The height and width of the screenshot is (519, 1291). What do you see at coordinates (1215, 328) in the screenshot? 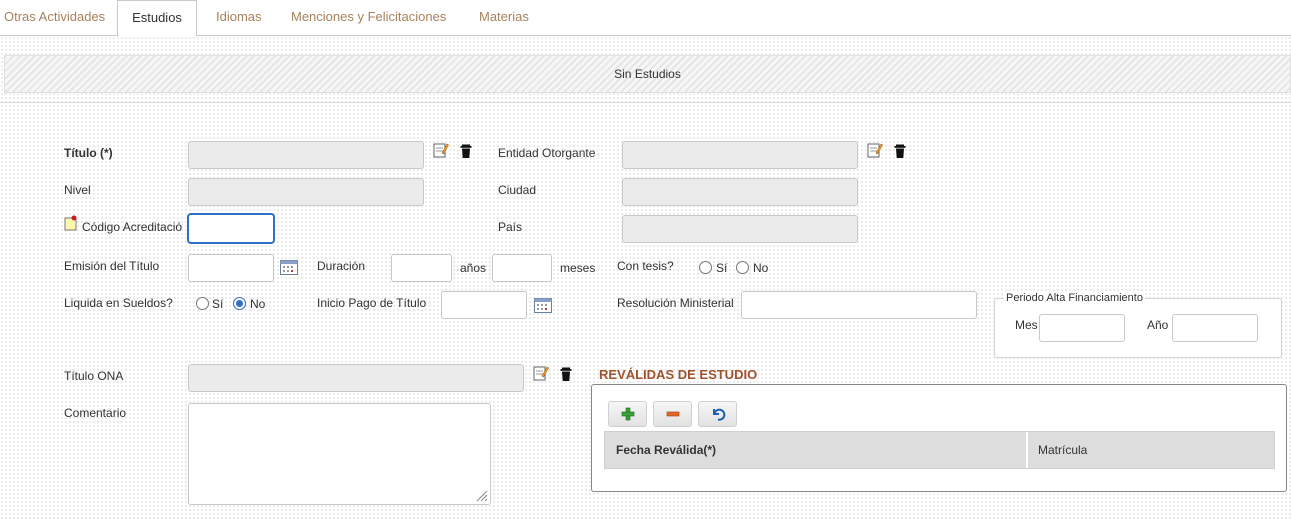
I see `anio-input` at bounding box center [1215, 328].